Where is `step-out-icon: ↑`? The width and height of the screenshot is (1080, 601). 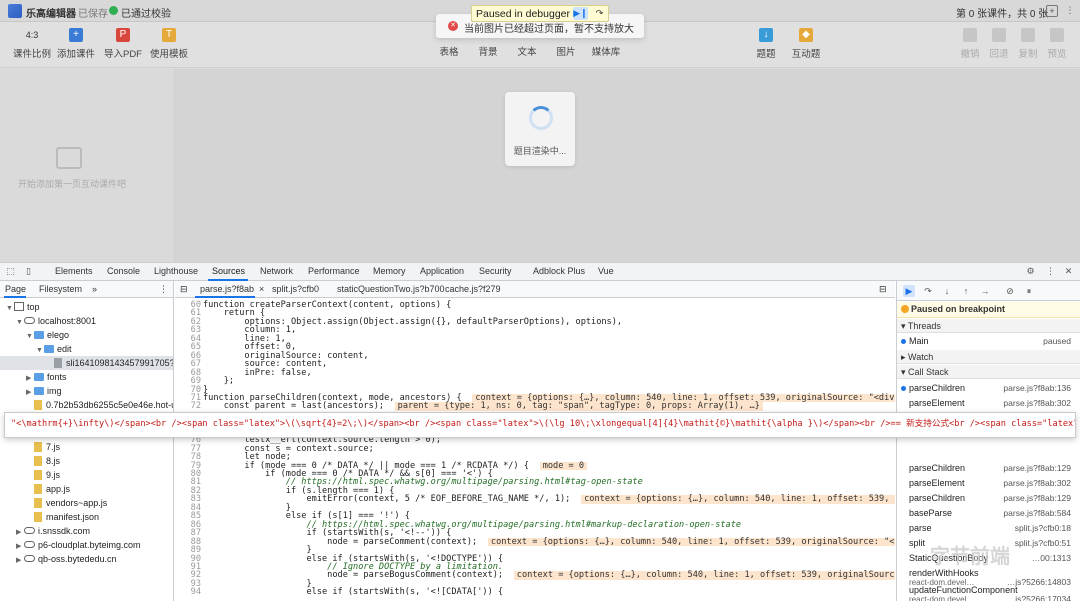 step-out-icon: ↑ is located at coordinates (966, 291).